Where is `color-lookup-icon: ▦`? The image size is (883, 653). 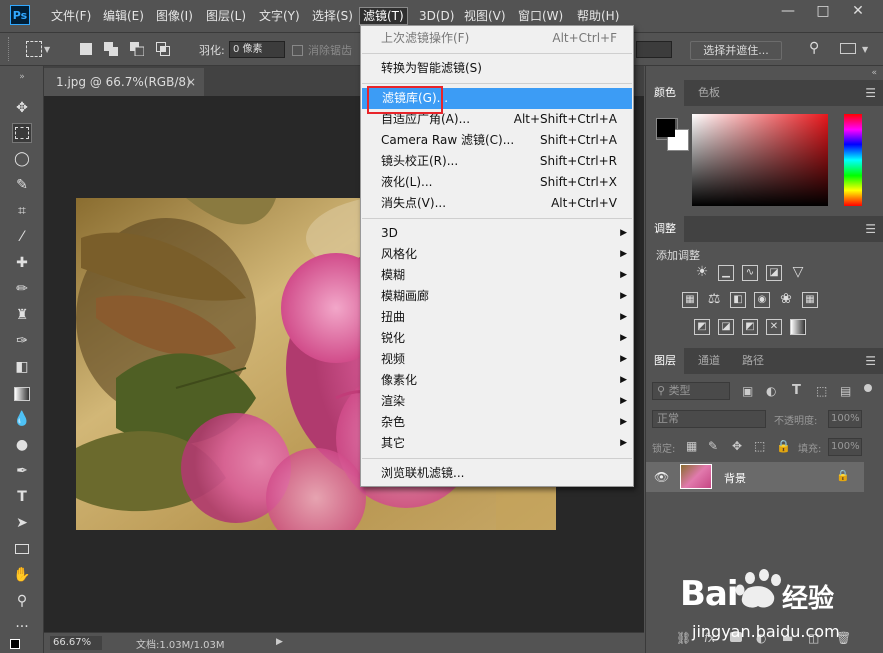 color-lookup-icon: ▦ is located at coordinates (810, 300).